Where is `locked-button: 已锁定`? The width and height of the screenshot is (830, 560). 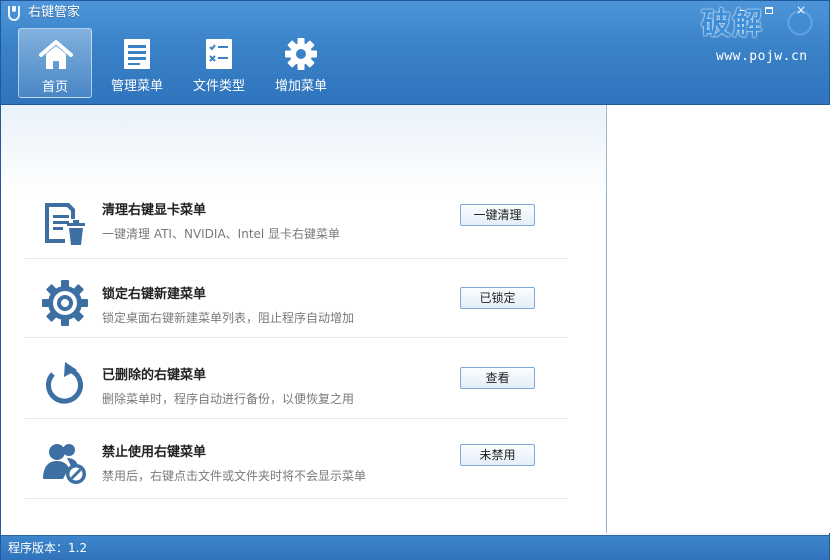 locked-button: 已锁定 is located at coordinates (497, 298).